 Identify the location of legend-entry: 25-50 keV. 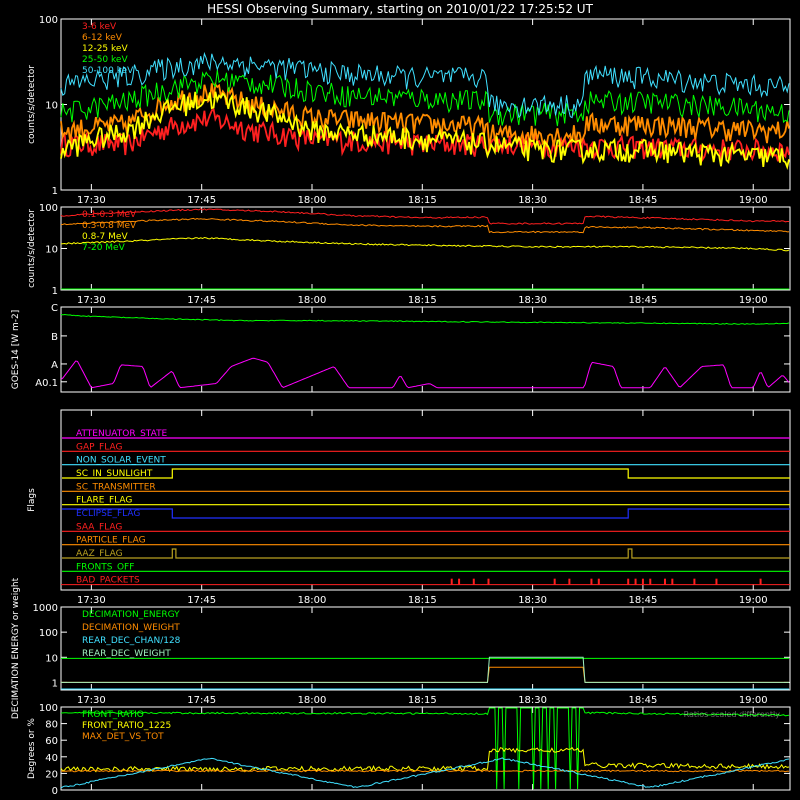
(105, 60).